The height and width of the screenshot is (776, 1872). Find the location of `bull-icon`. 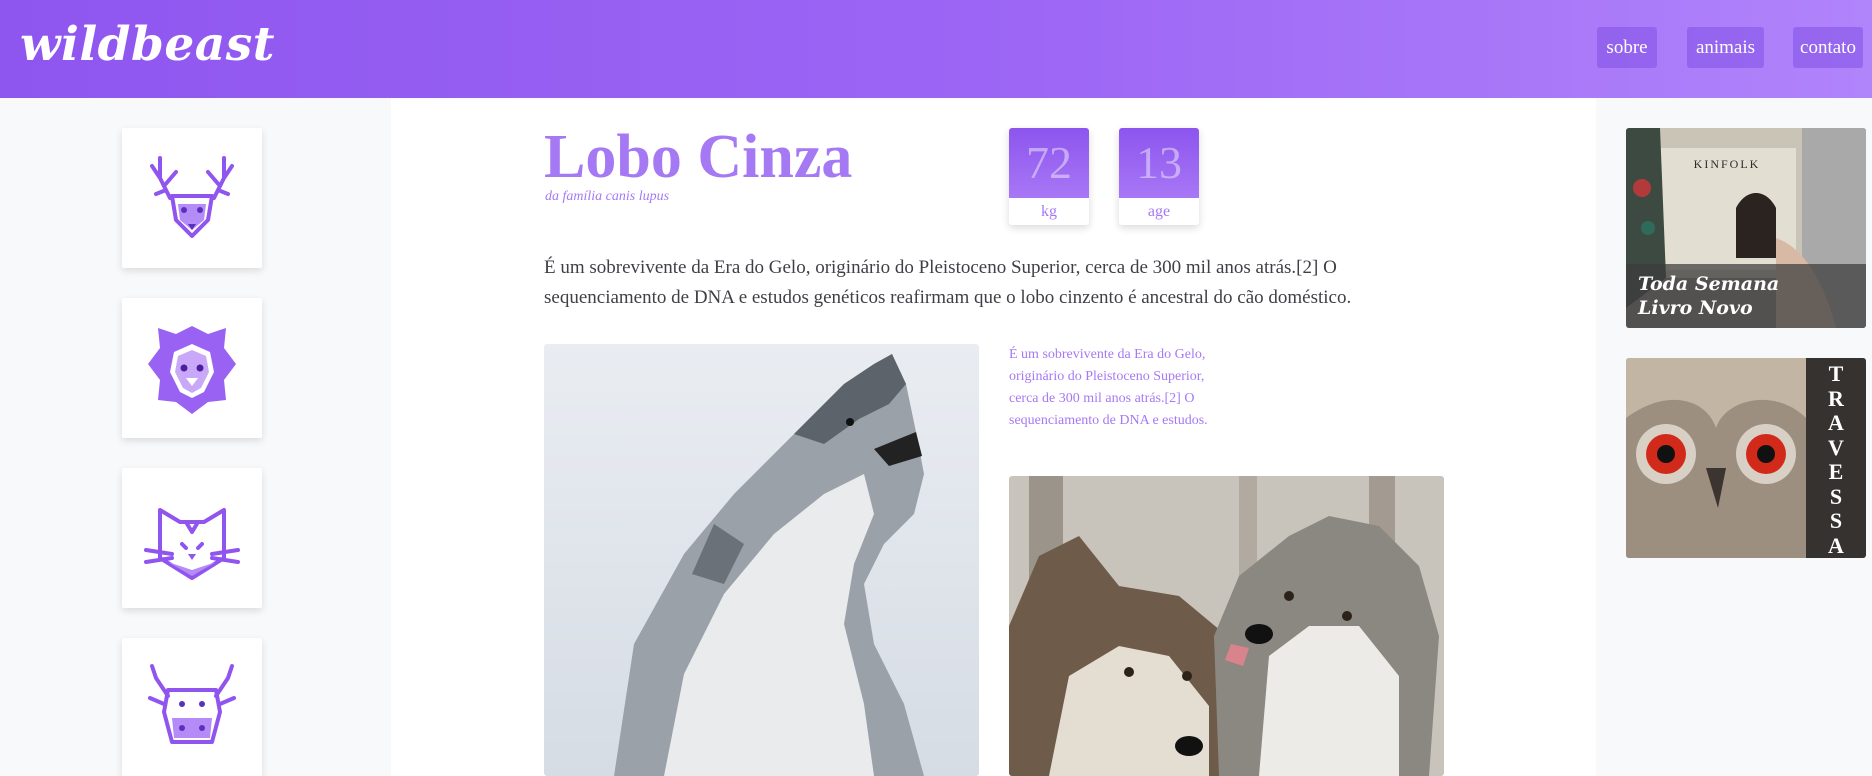

bull-icon is located at coordinates (192, 704).